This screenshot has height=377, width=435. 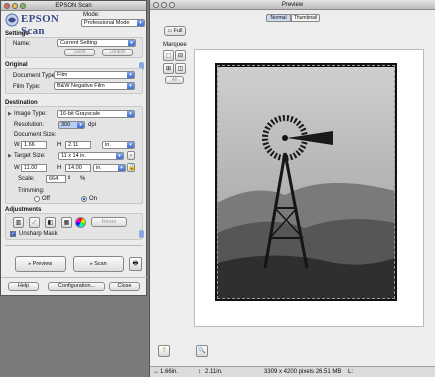 I want to click on marquee-delete-icon: ⊟, so click(x=180, y=55).